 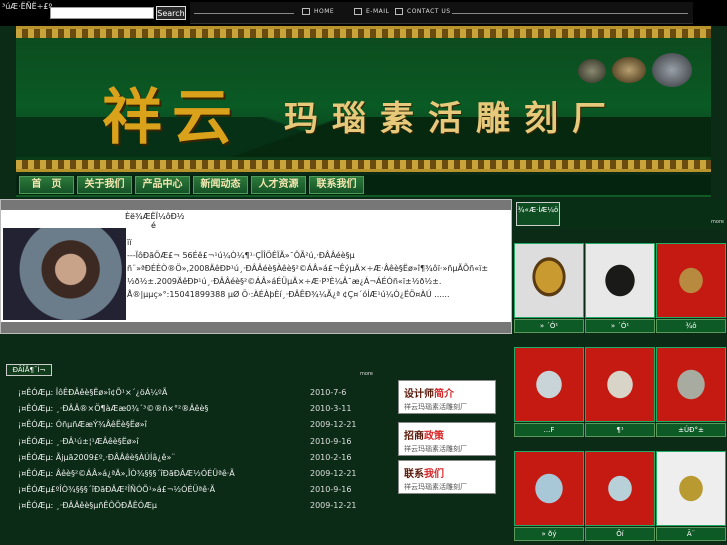 What do you see at coordinates (363, 33) in the screenshot?
I see `banner-ornament-top` at bounding box center [363, 33].